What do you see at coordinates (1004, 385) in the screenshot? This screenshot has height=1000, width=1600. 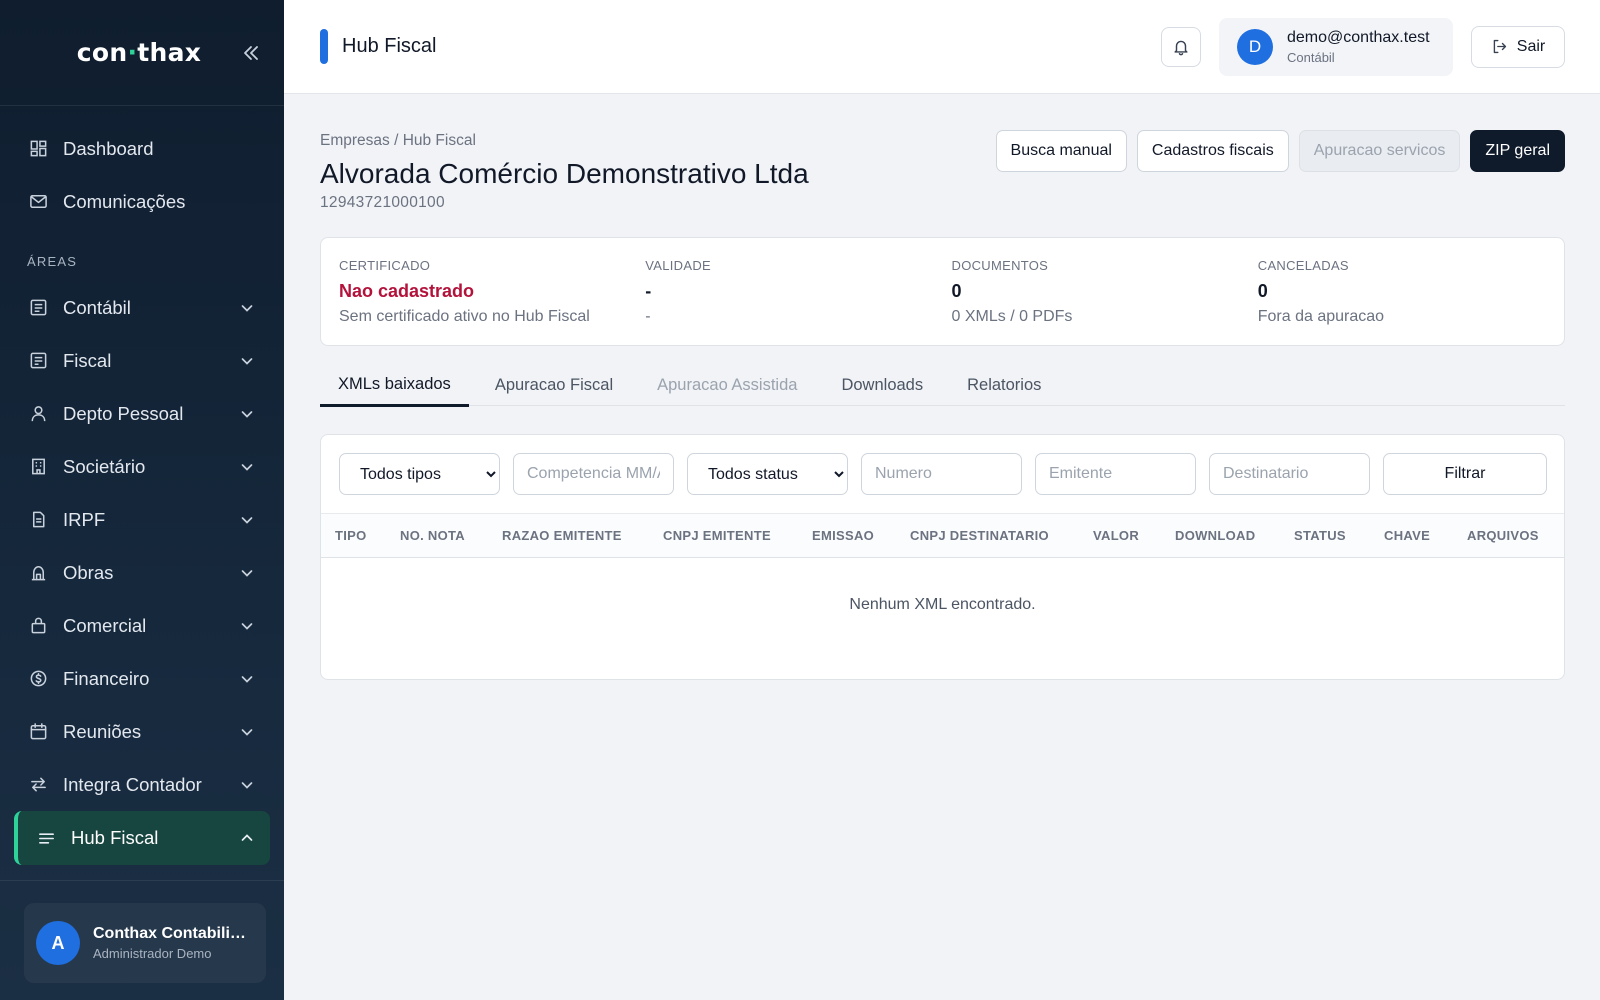 I see `tab-relatorios: Relatorios` at bounding box center [1004, 385].